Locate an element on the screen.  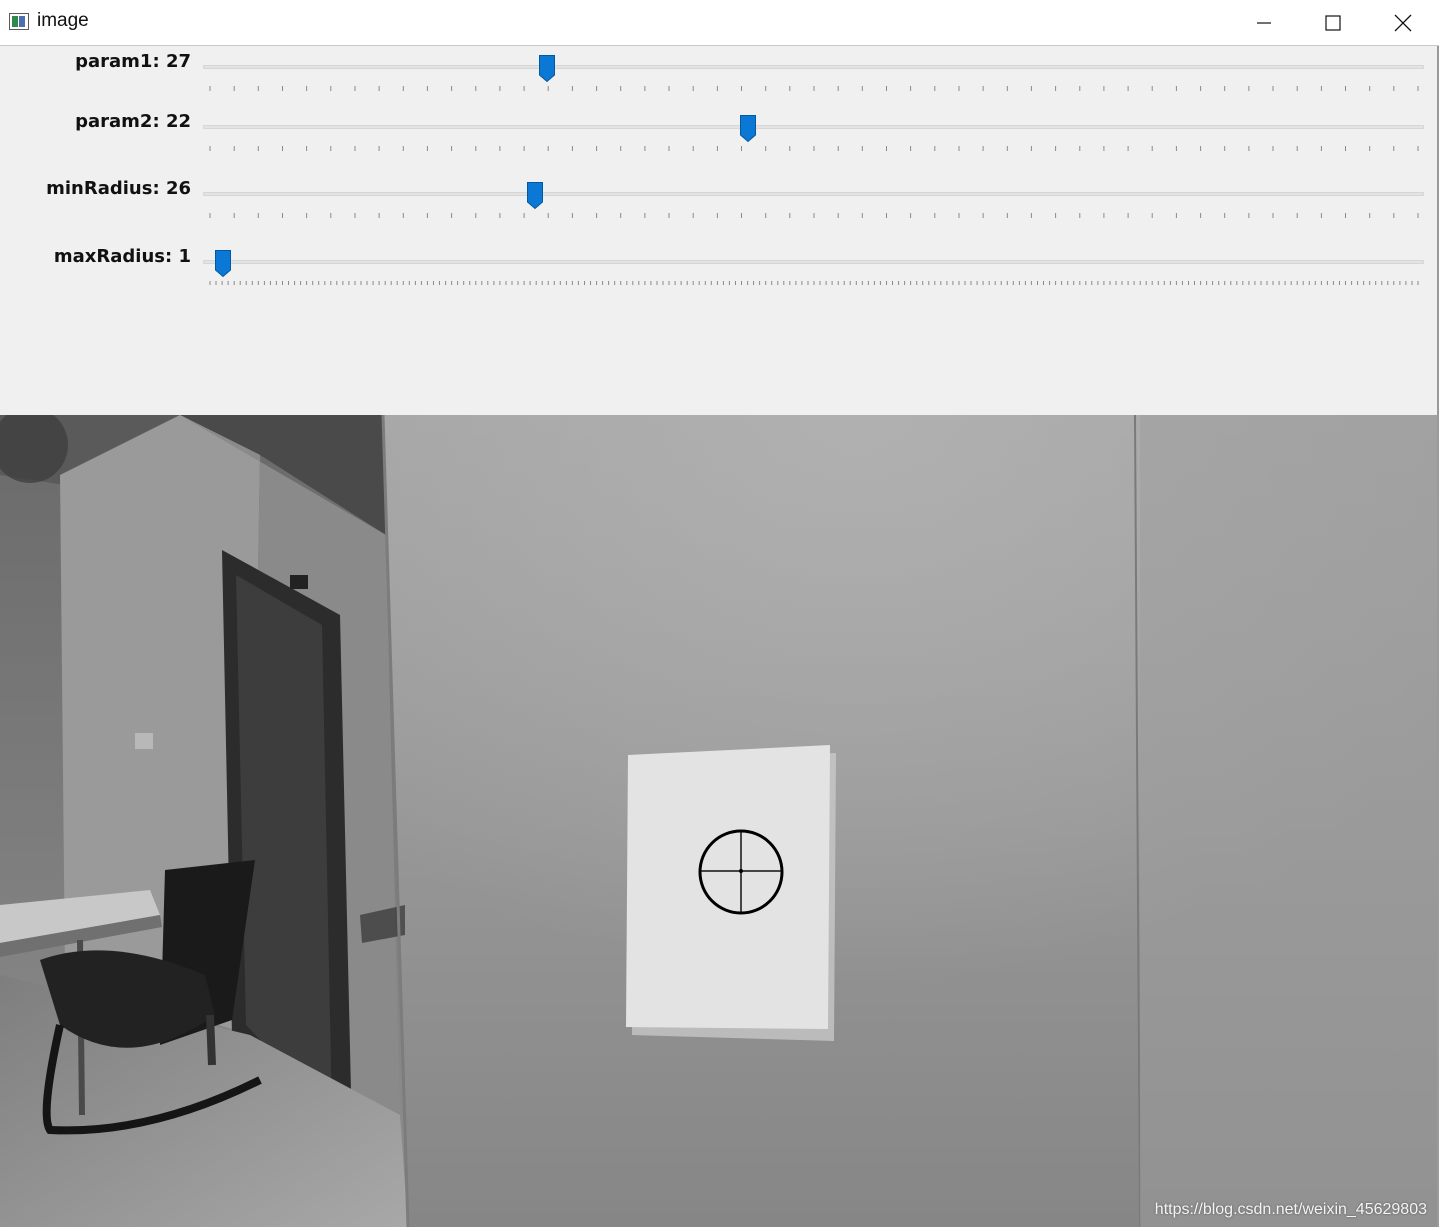
trackbar-maxRadius: maxRadius: 1 is located at coordinates (718, 272).